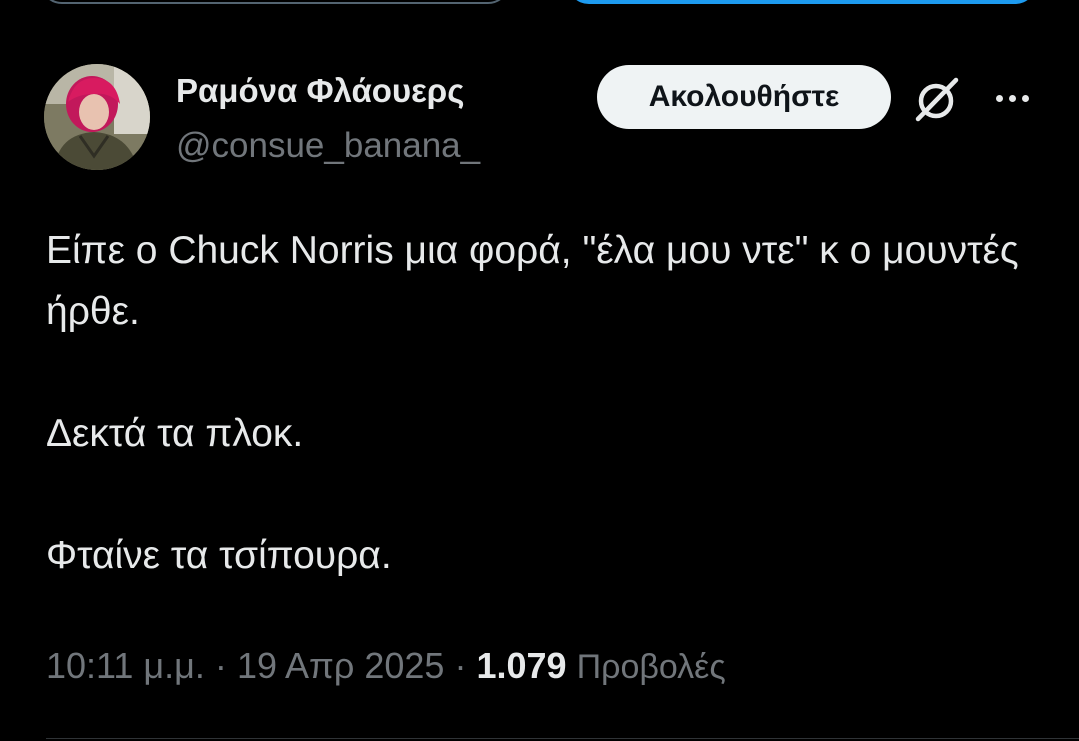  I want to click on top-secondary-button, so click(275, 2).